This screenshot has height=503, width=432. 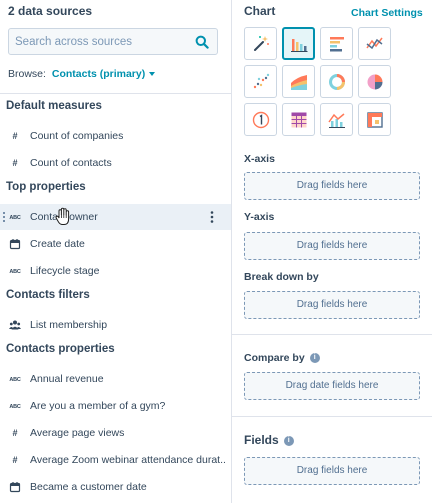 What do you see at coordinates (332, 471) in the screenshot?
I see `fields-drop-zone: Drag fields here` at bounding box center [332, 471].